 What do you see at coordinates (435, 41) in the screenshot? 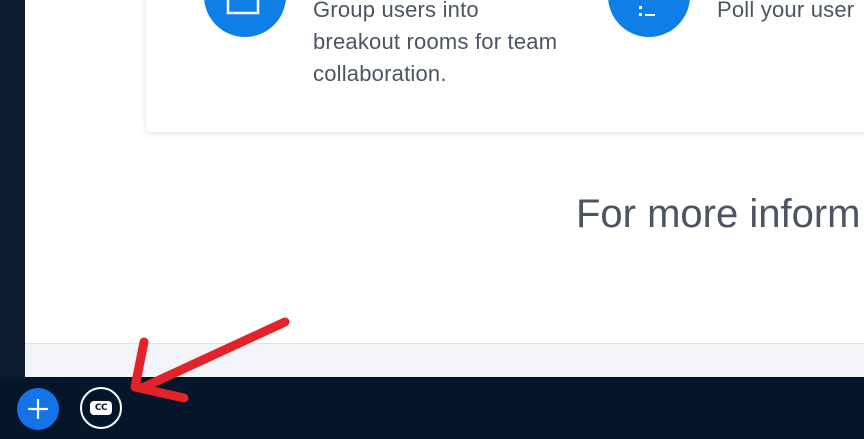
I see `feature-text-line: breakout rooms for team` at bounding box center [435, 41].